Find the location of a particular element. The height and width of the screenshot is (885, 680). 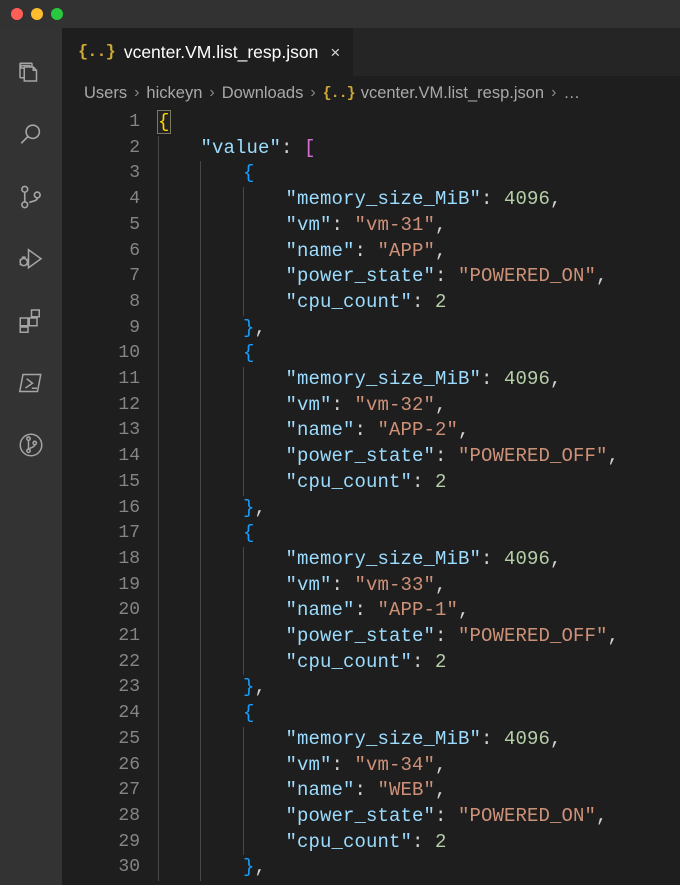

code-line: 30}, is located at coordinates (371, 868).